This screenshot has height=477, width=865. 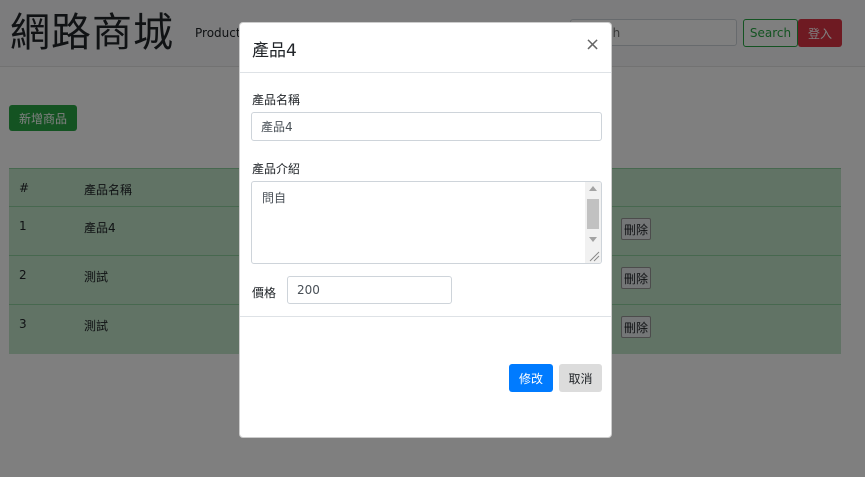 What do you see at coordinates (276, 100) in the screenshot?
I see `product-name-label: 產品名稱` at bounding box center [276, 100].